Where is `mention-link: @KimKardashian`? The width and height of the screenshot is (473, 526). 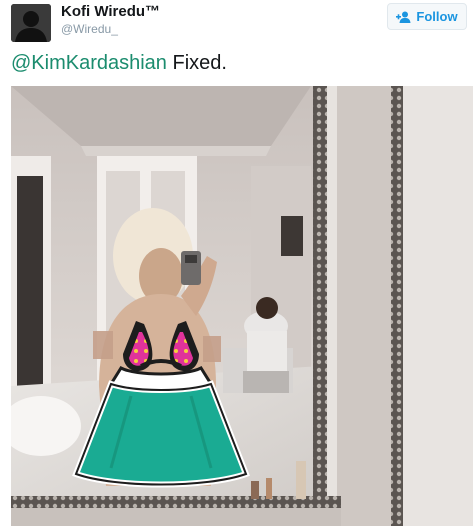 mention-link: @KimKardashian is located at coordinates (89, 63).